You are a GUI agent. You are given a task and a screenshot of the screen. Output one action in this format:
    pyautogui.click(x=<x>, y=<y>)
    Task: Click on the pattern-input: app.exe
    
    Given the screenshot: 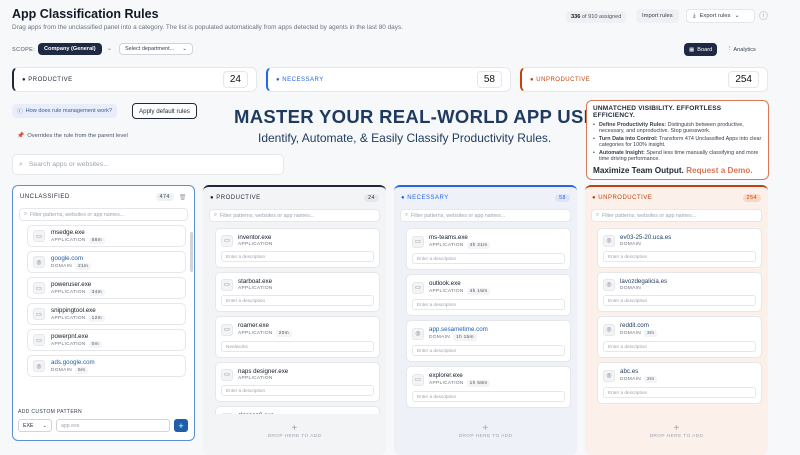 What is the action you would take?
    pyautogui.click(x=113, y=425)
    